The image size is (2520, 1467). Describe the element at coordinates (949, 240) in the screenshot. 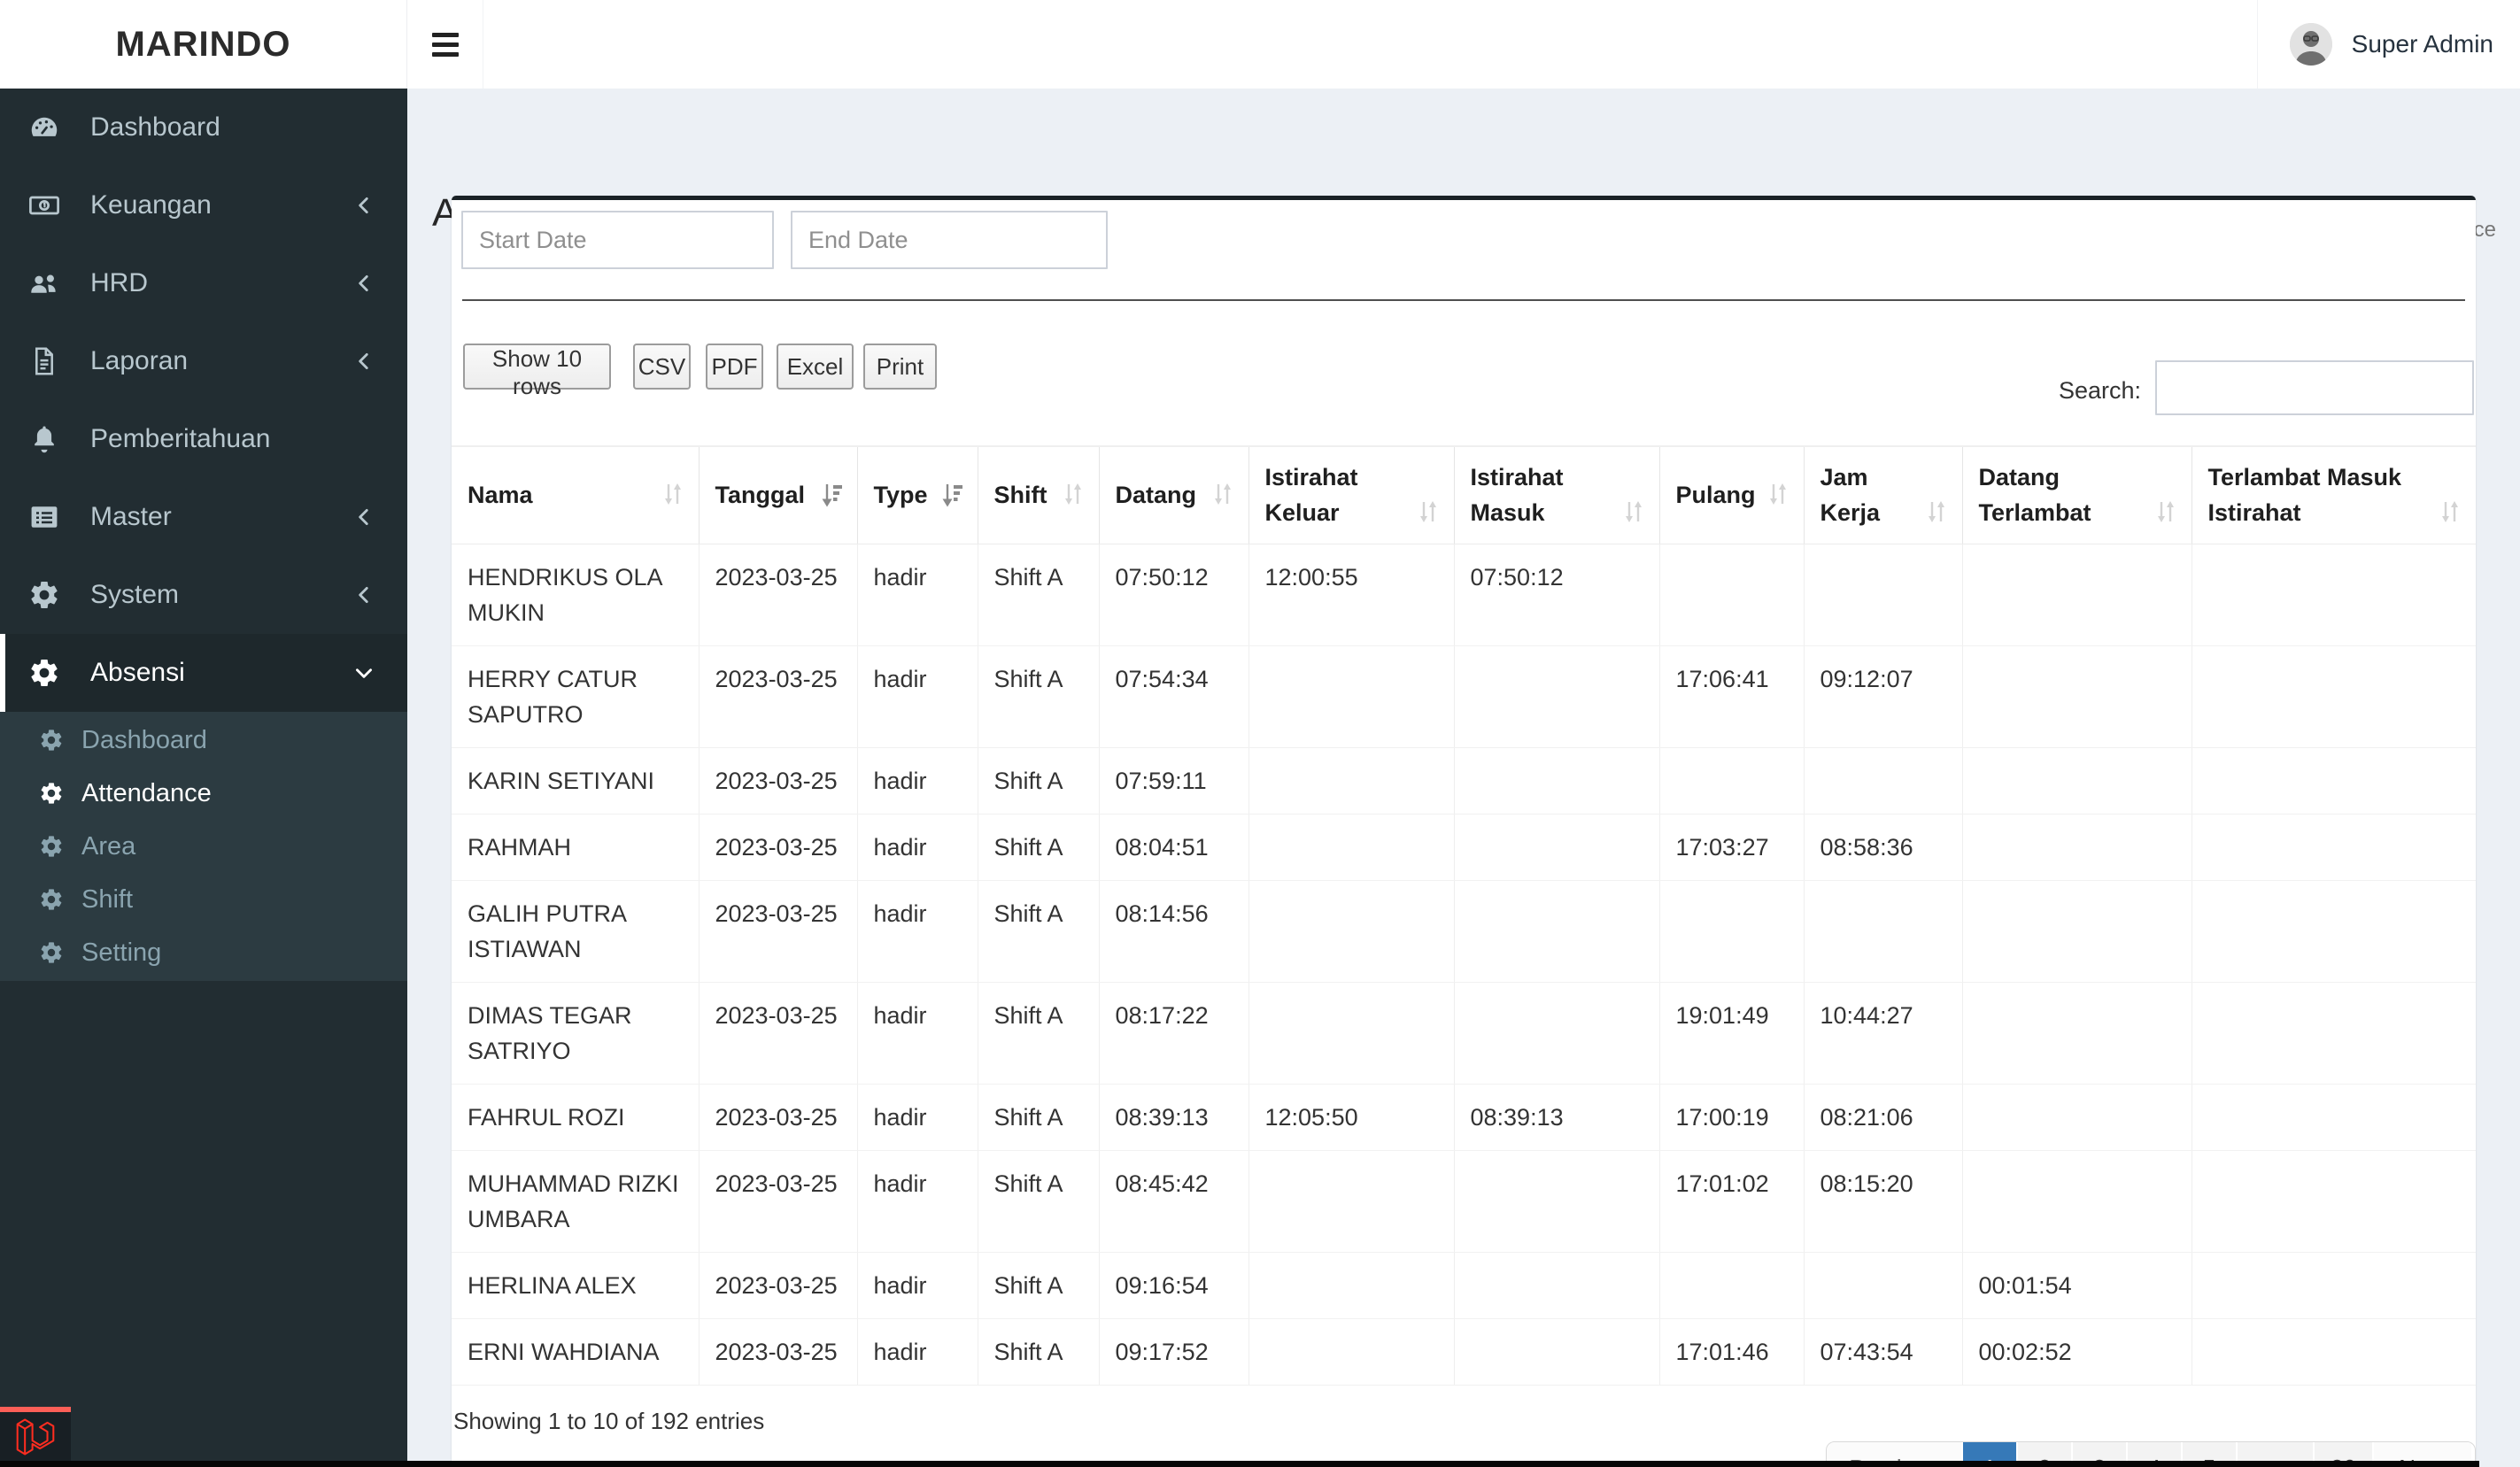

I see `end-date-input` at that location.